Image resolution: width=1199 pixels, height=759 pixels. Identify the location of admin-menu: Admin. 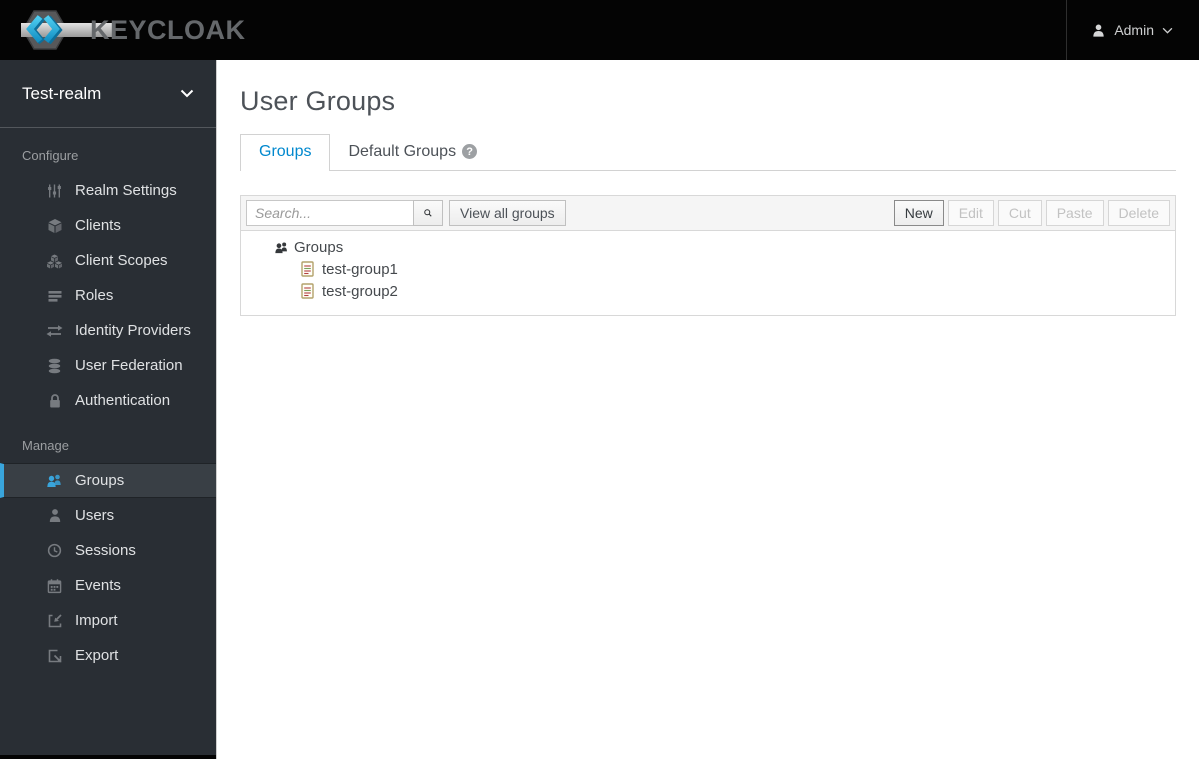
(1132, 30).